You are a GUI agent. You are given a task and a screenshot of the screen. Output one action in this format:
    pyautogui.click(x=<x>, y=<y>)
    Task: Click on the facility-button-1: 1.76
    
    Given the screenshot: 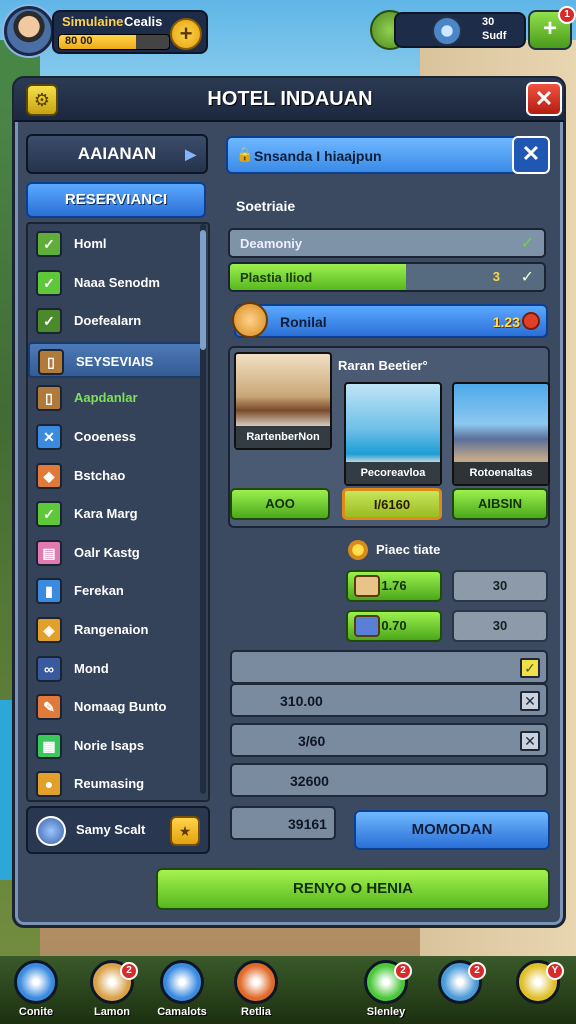 What is the action you would take?
    pyautogui.click(x=394, y=586)
    